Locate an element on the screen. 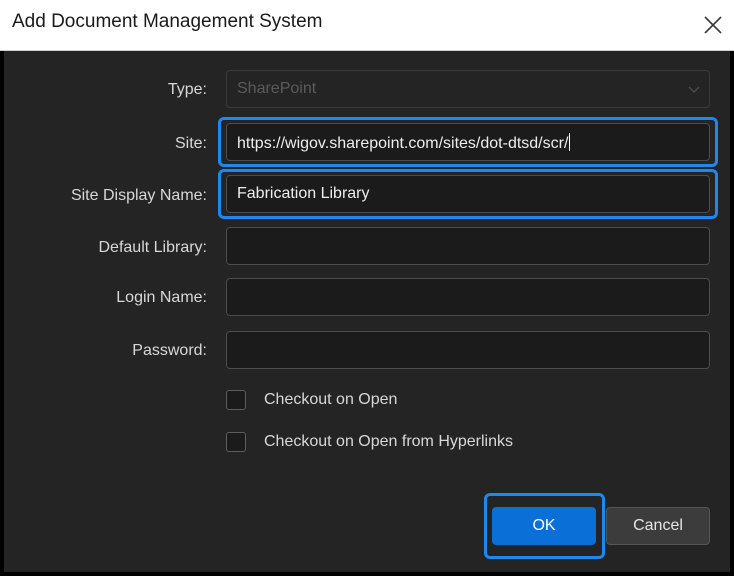  checkout-on-open-hyperlinks-label: Checkout on Open from Hyperlinks is located at coordinates (388, 441).